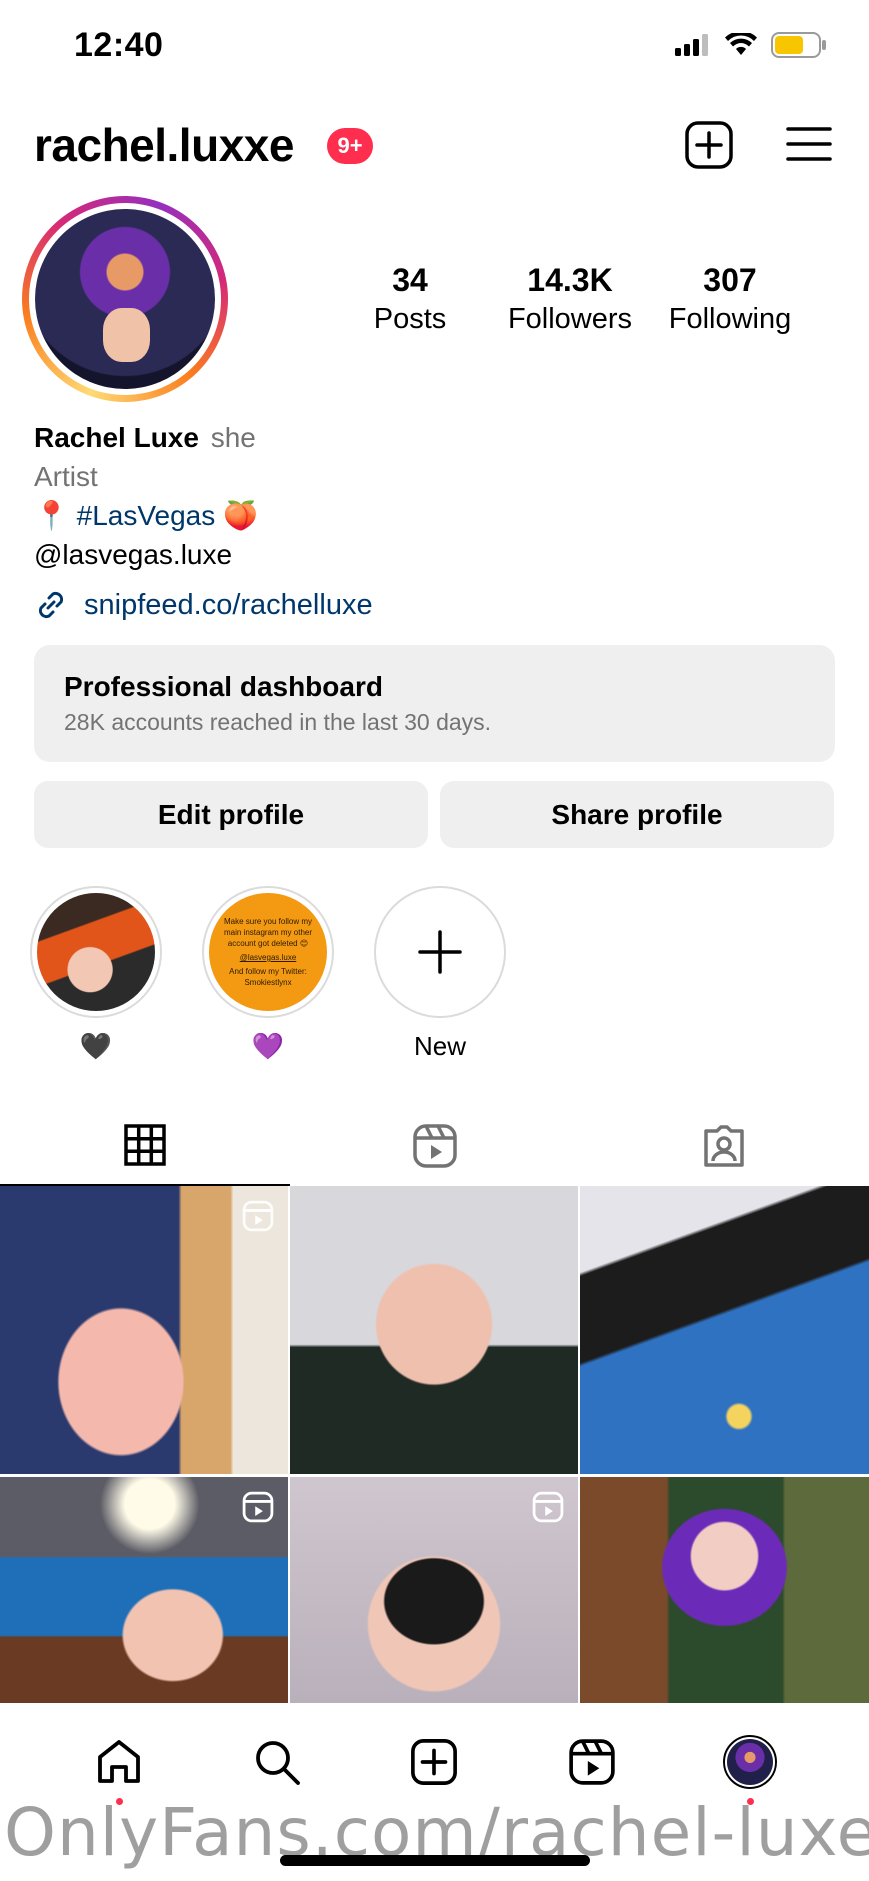  What do you see at coordinates (51, 515) in the screenshot?
I see `location-pin-emoji: 📍` at bounding box center [51, 515].